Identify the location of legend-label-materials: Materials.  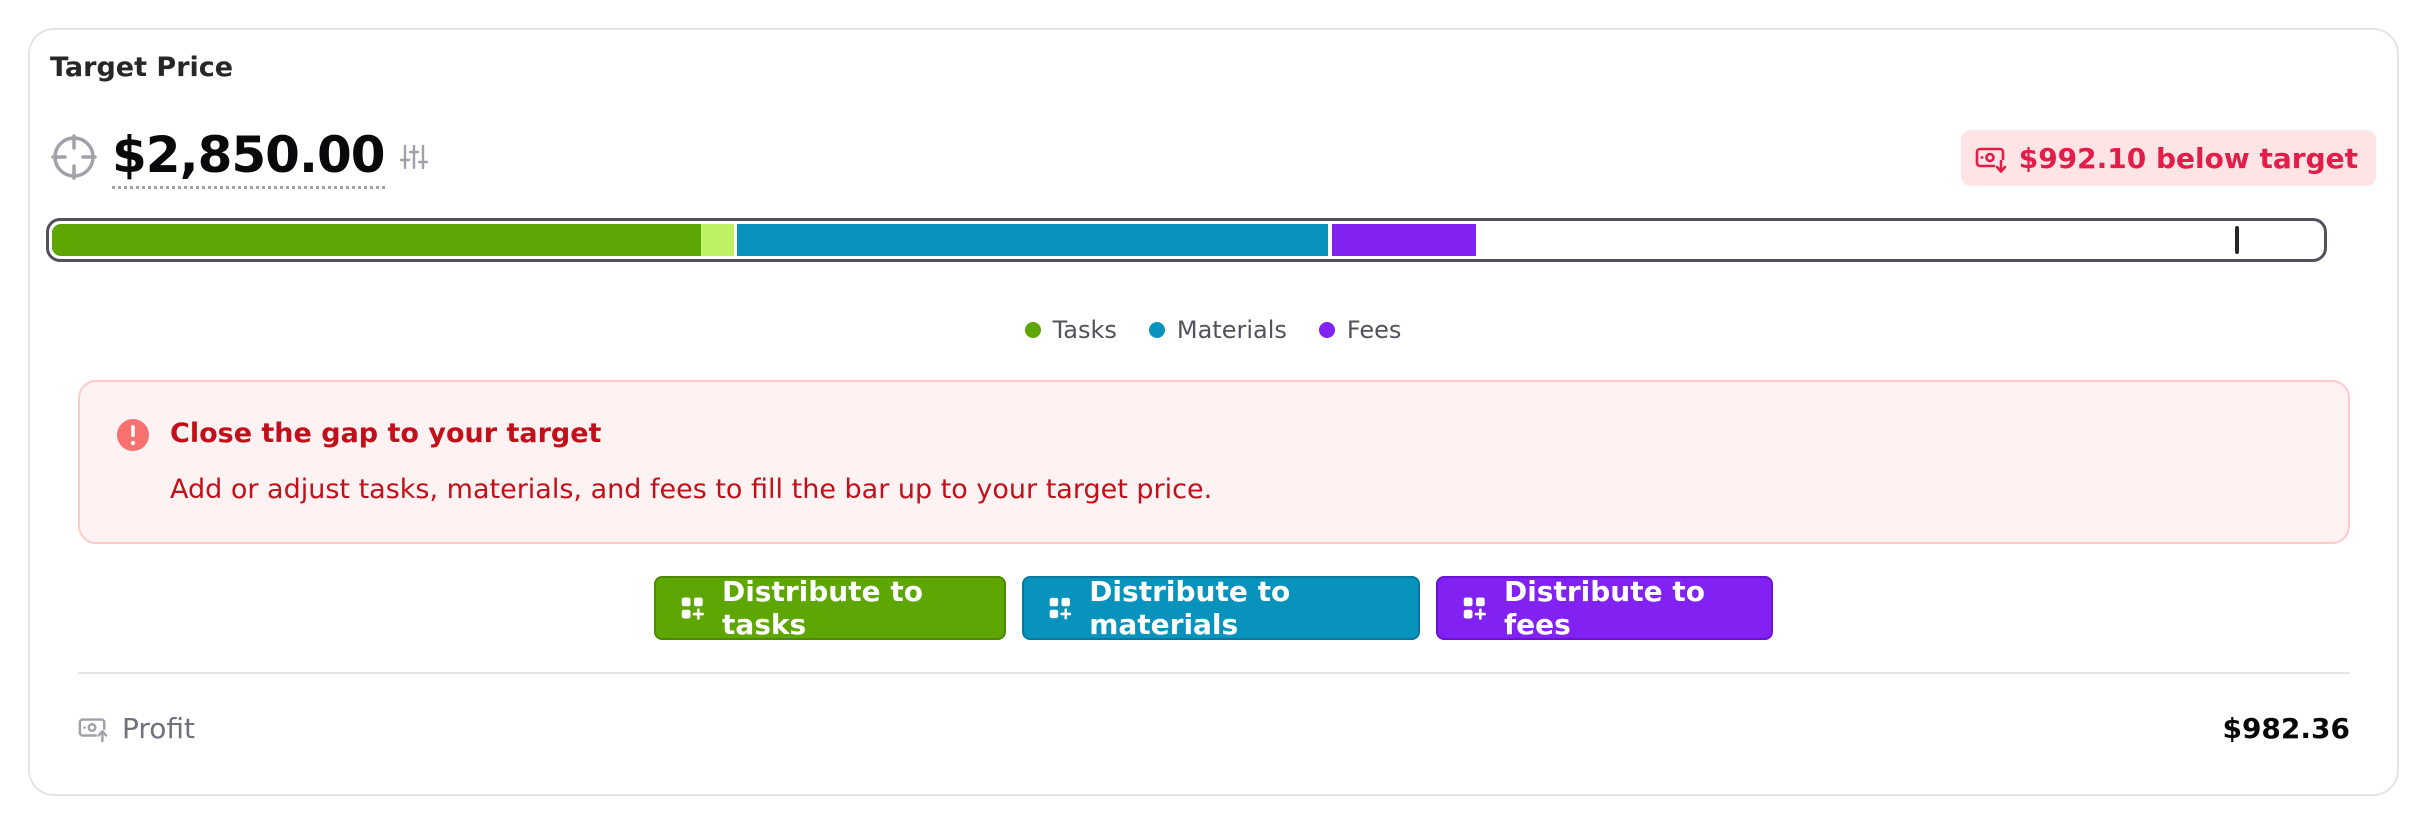
(1231, 330).